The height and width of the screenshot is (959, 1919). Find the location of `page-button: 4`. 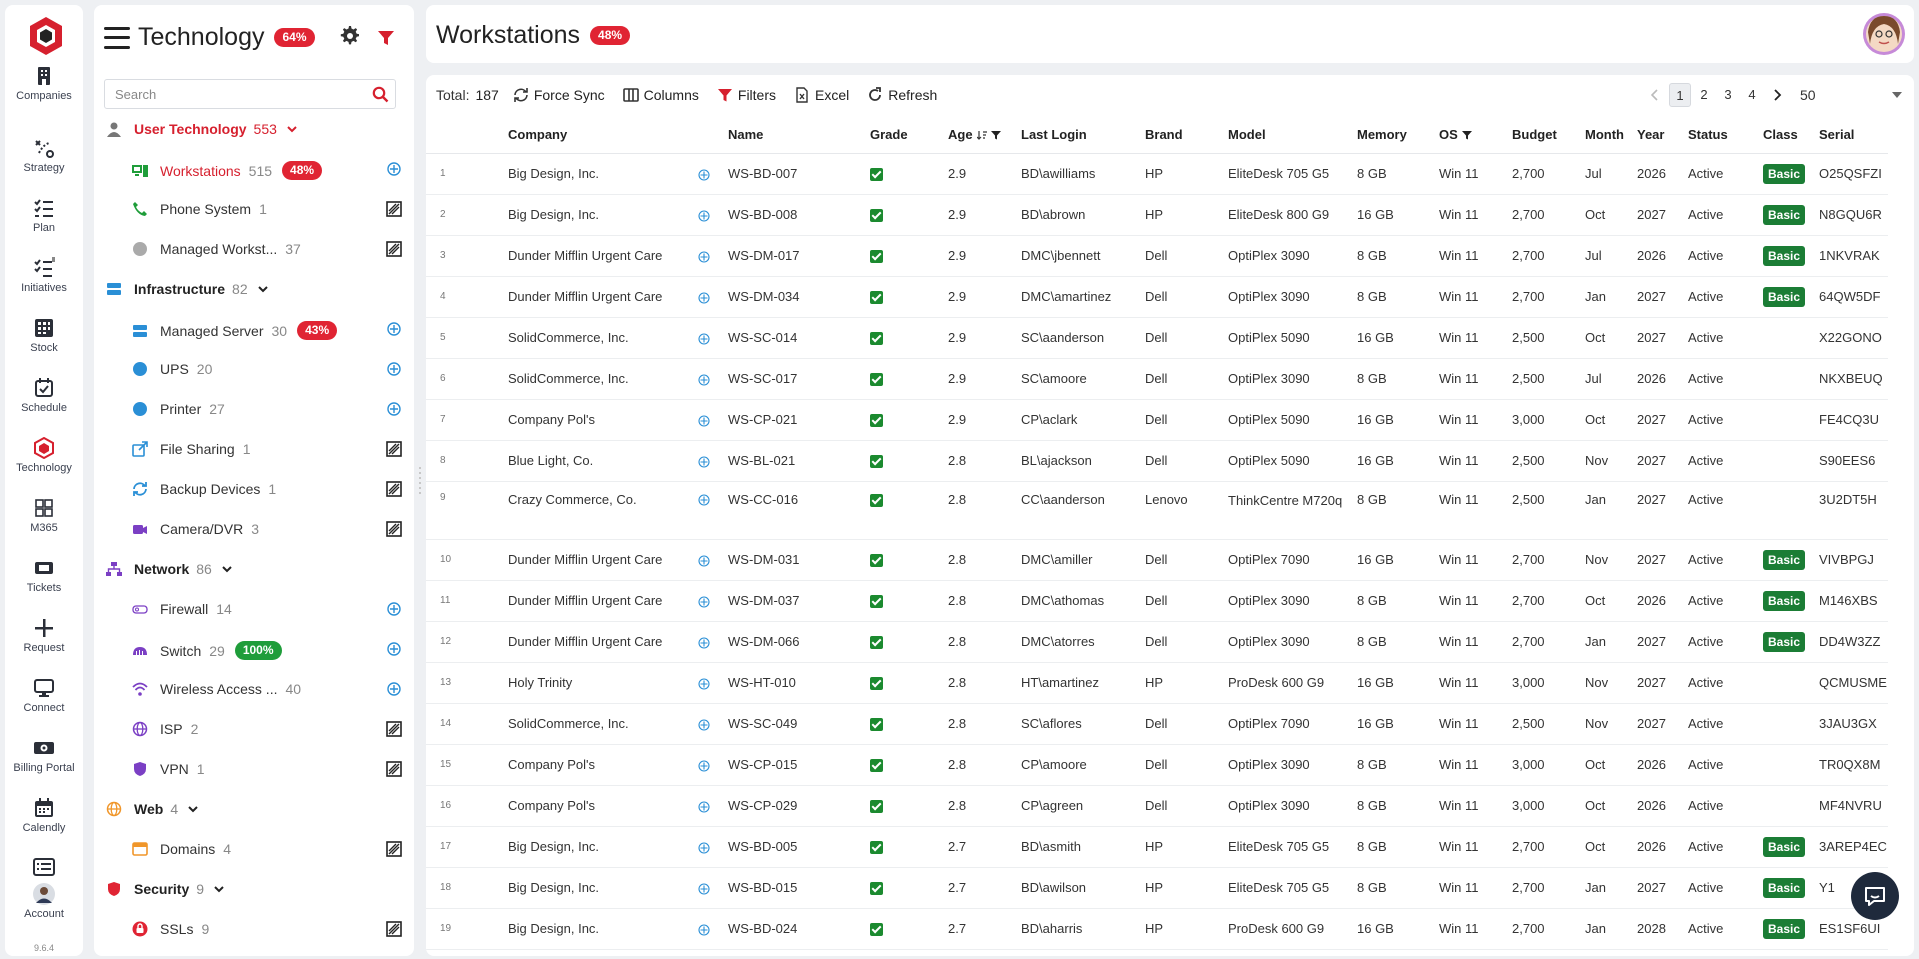

page-button: 4 is located at coordinates (1752, 95).